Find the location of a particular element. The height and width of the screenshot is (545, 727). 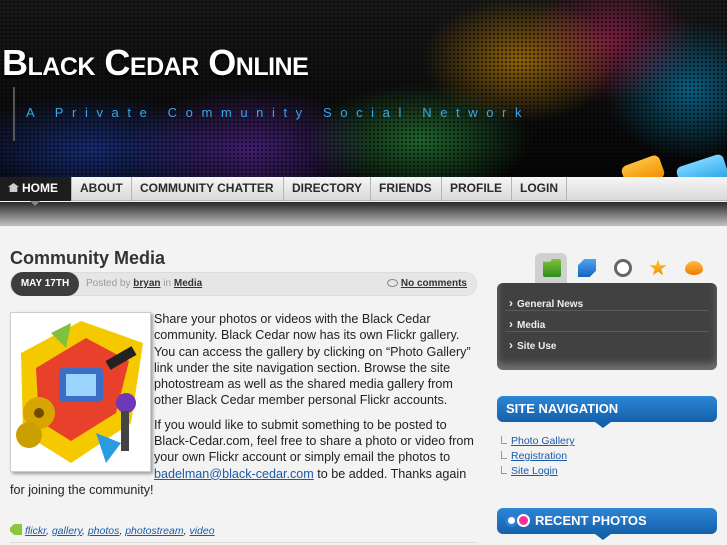

post-title: Community Media is located at coordinates (87, 258).